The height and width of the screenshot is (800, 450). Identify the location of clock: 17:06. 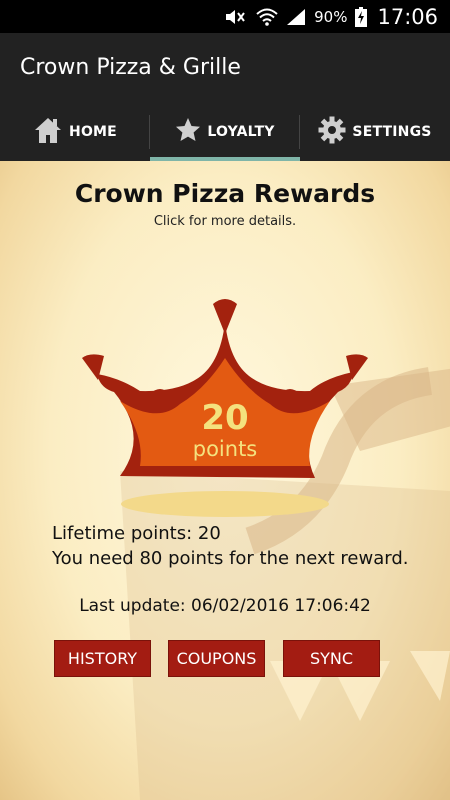
(407, 16).